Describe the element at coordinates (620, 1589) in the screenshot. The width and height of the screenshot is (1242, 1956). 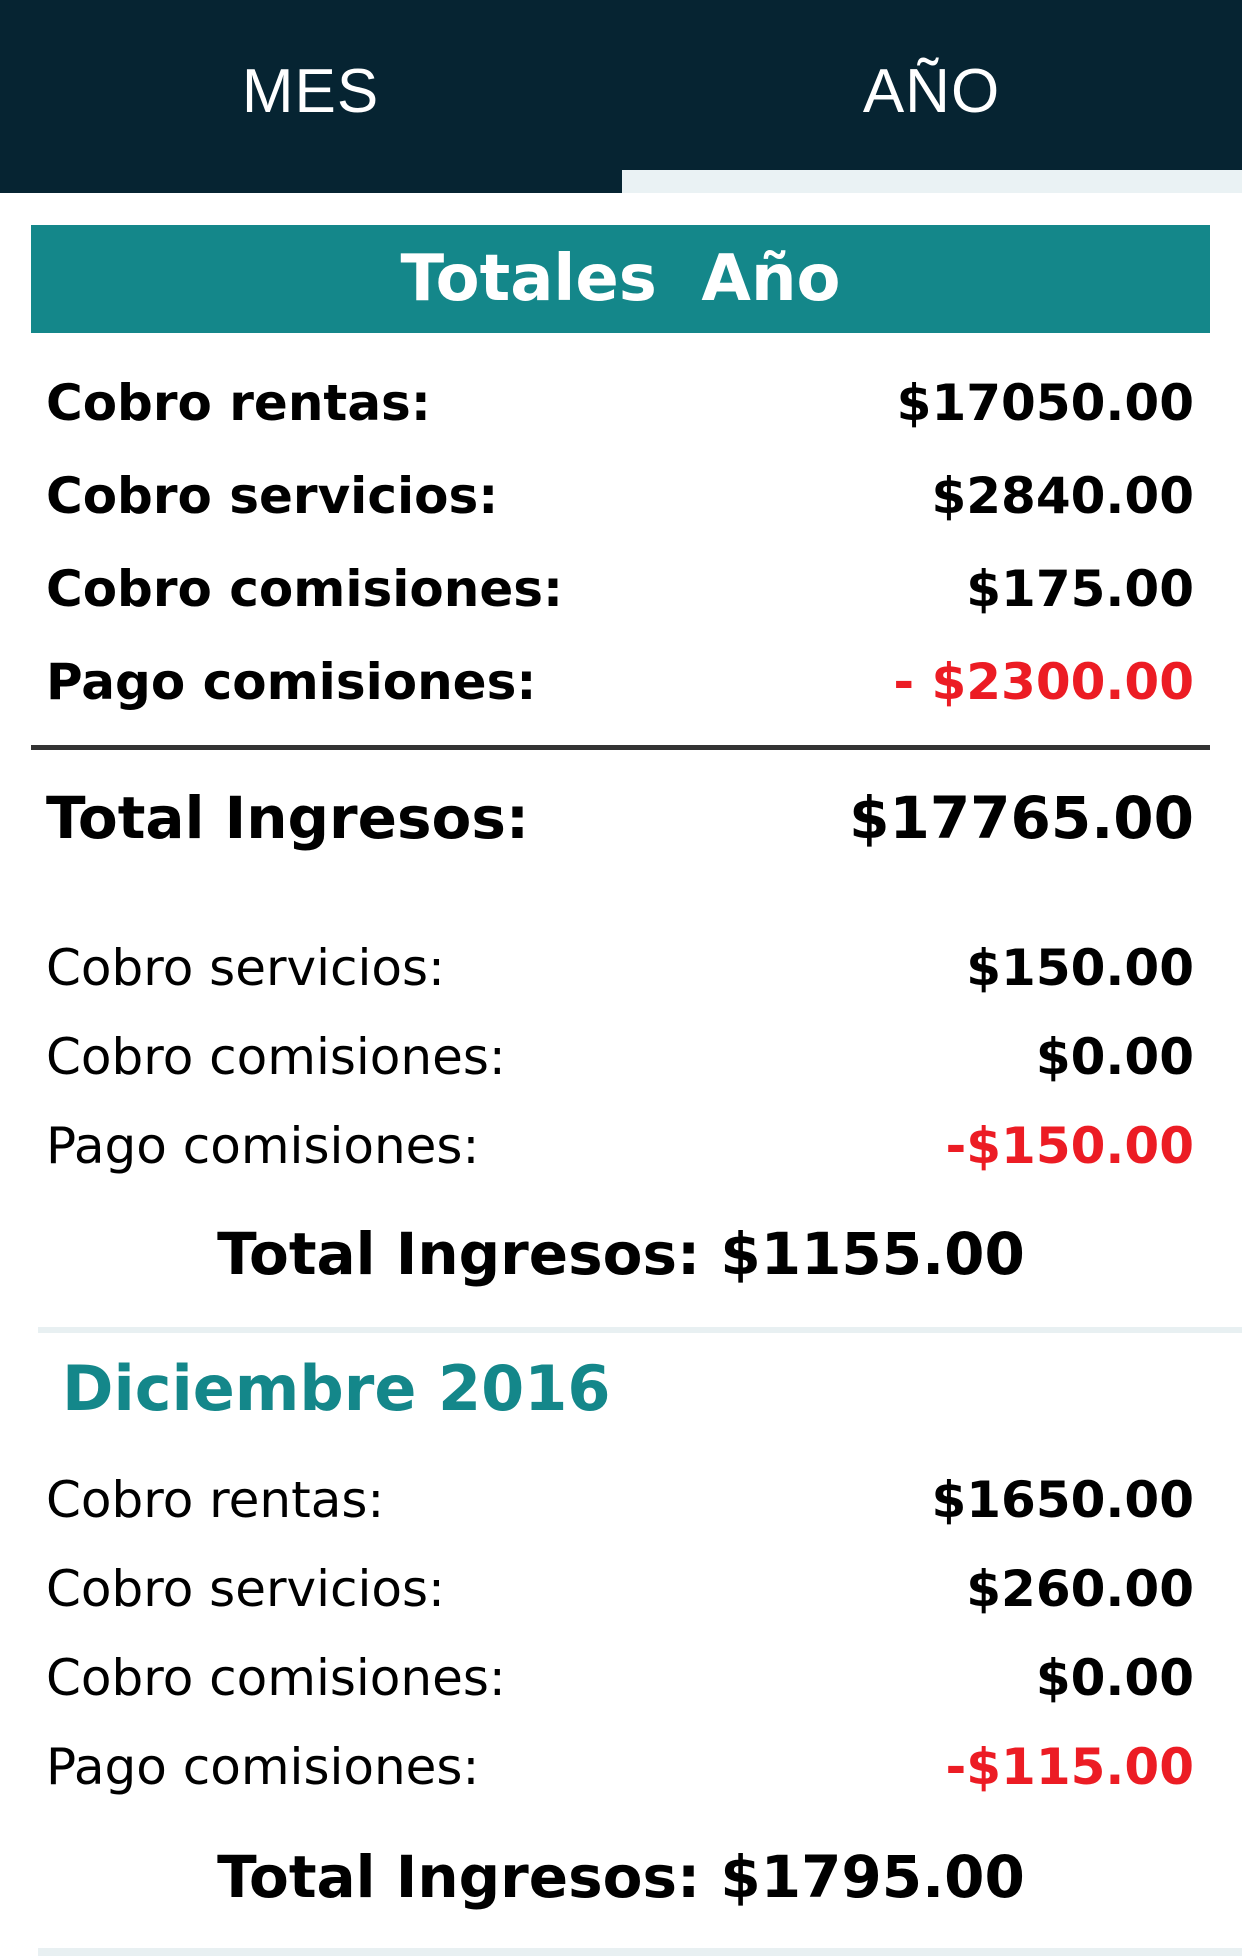
I see `dec-row-cobro-servicios: Cobro servicios: $260.00` at that location.